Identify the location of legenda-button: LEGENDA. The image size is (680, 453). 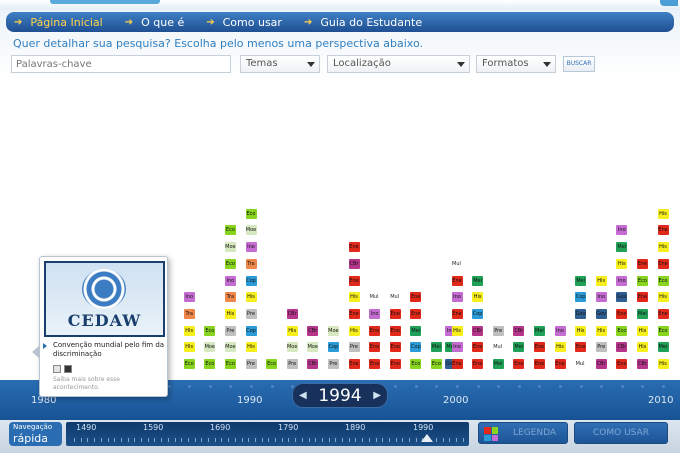
(523, 433).